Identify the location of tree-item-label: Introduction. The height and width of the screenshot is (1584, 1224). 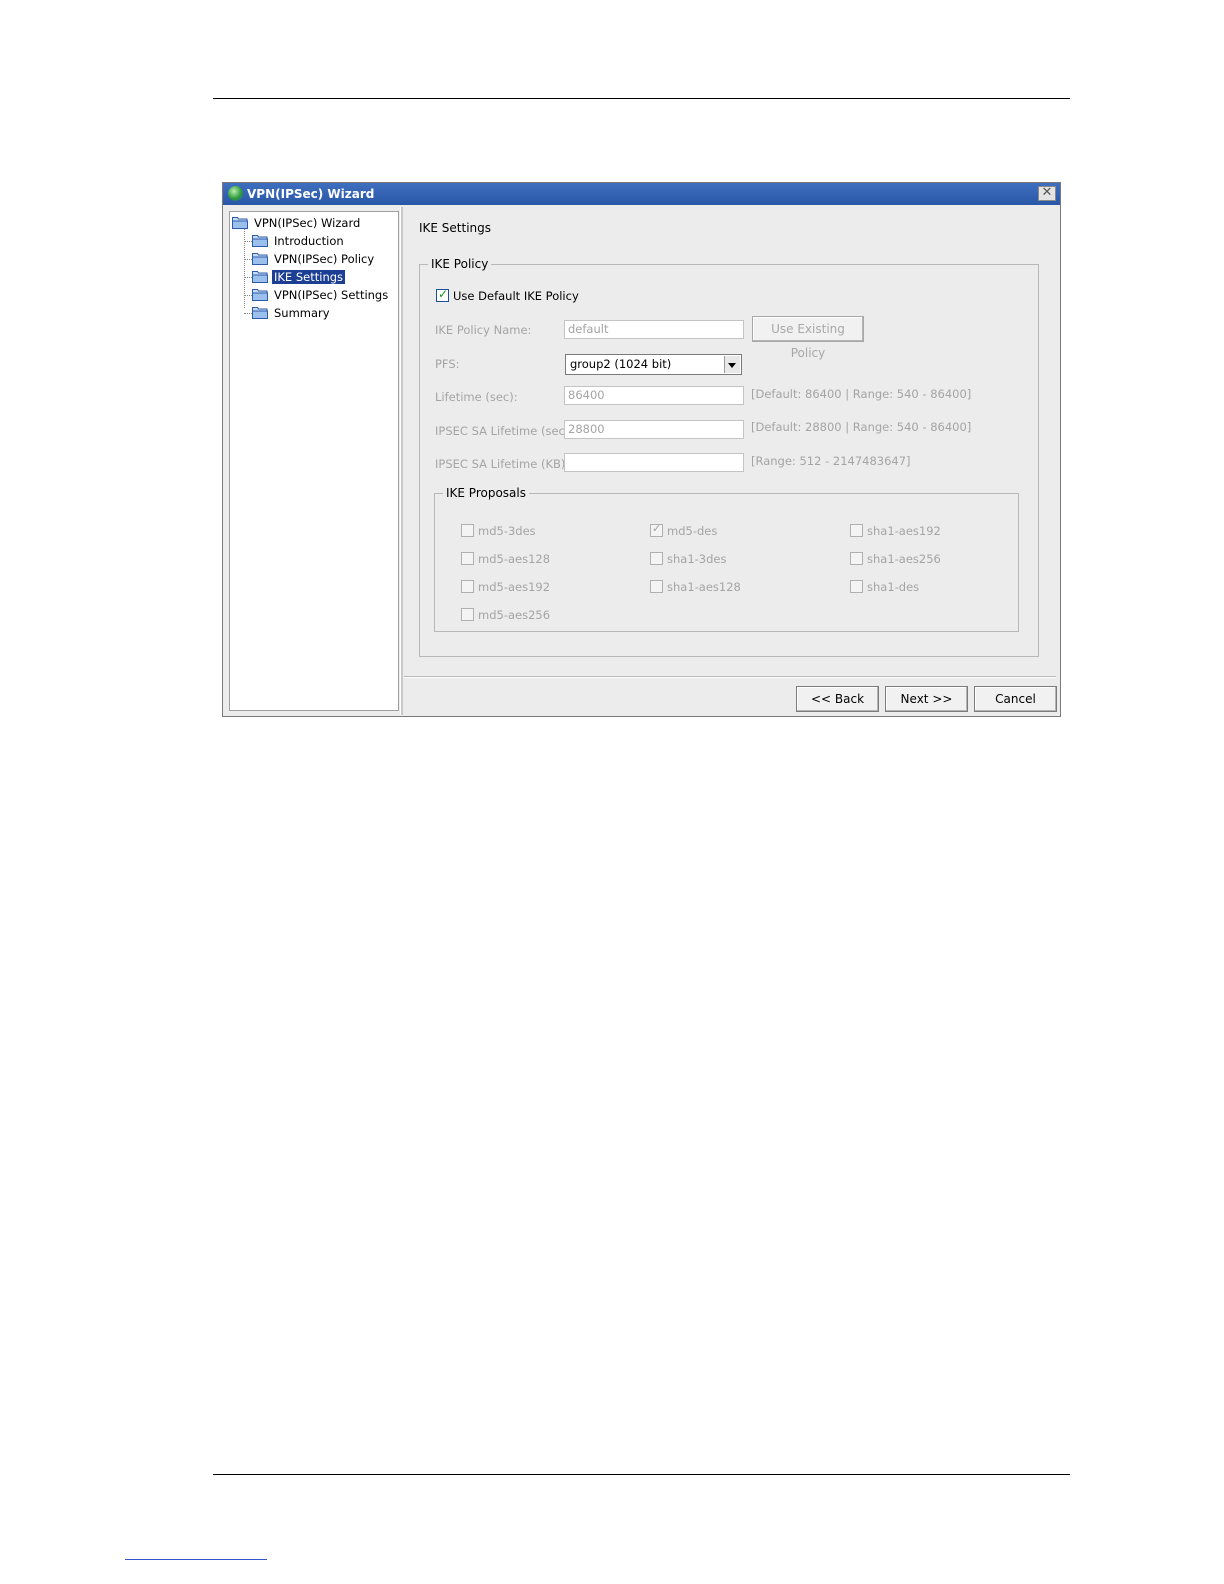
(309, 241).